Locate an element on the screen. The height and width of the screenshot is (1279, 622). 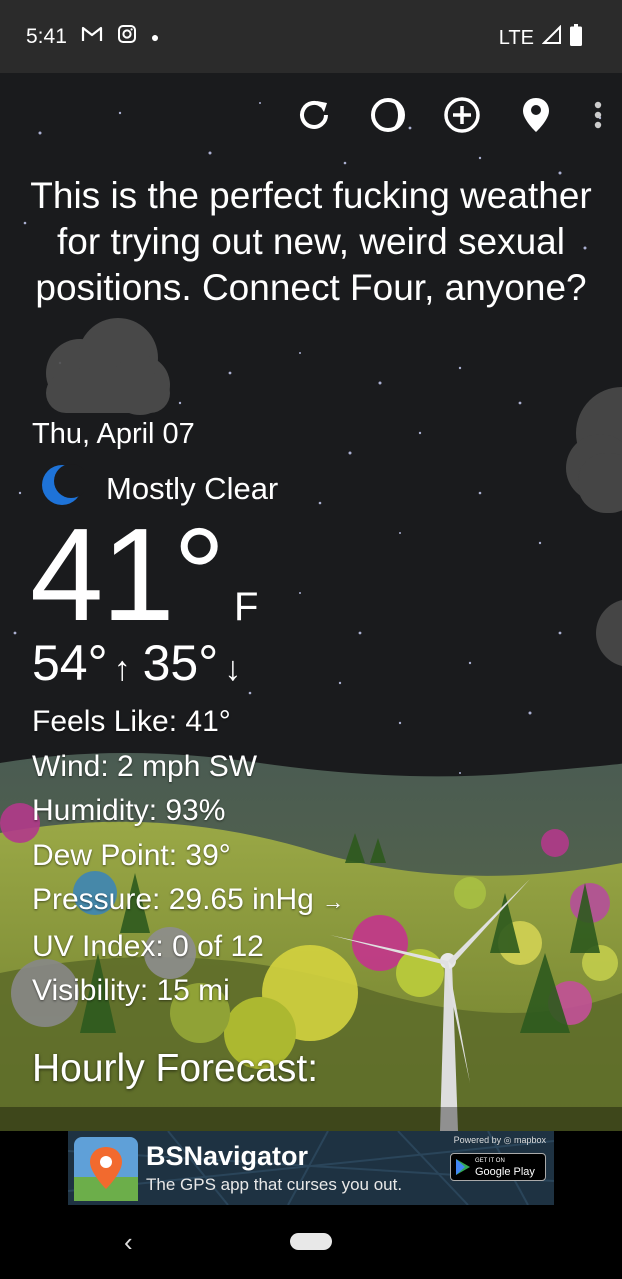
ad-title: BSNavigator is located at coordinates (227, 1156).